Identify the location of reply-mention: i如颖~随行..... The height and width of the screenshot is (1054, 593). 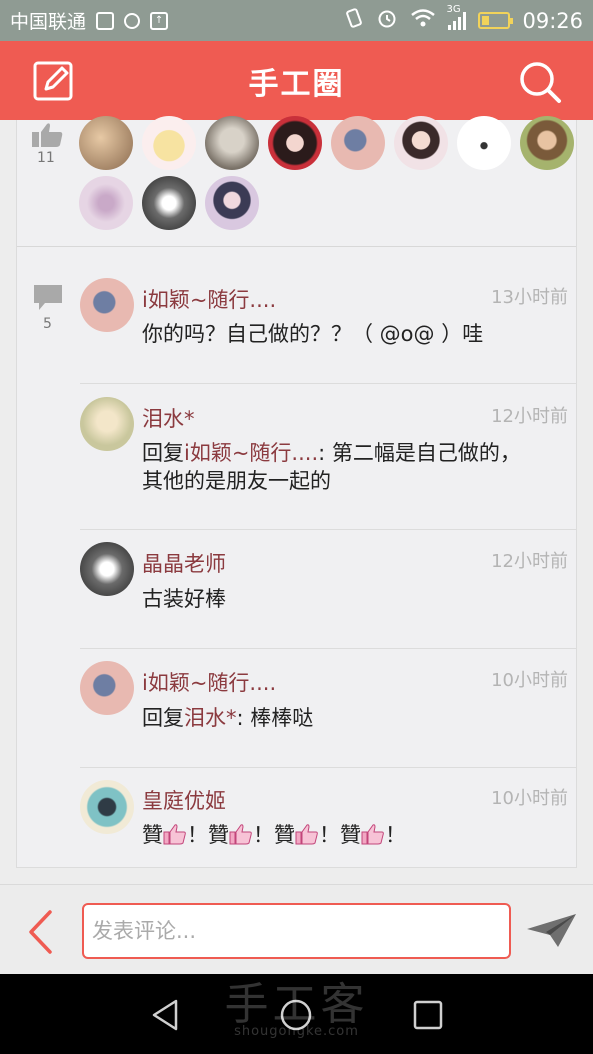
(251, 453).